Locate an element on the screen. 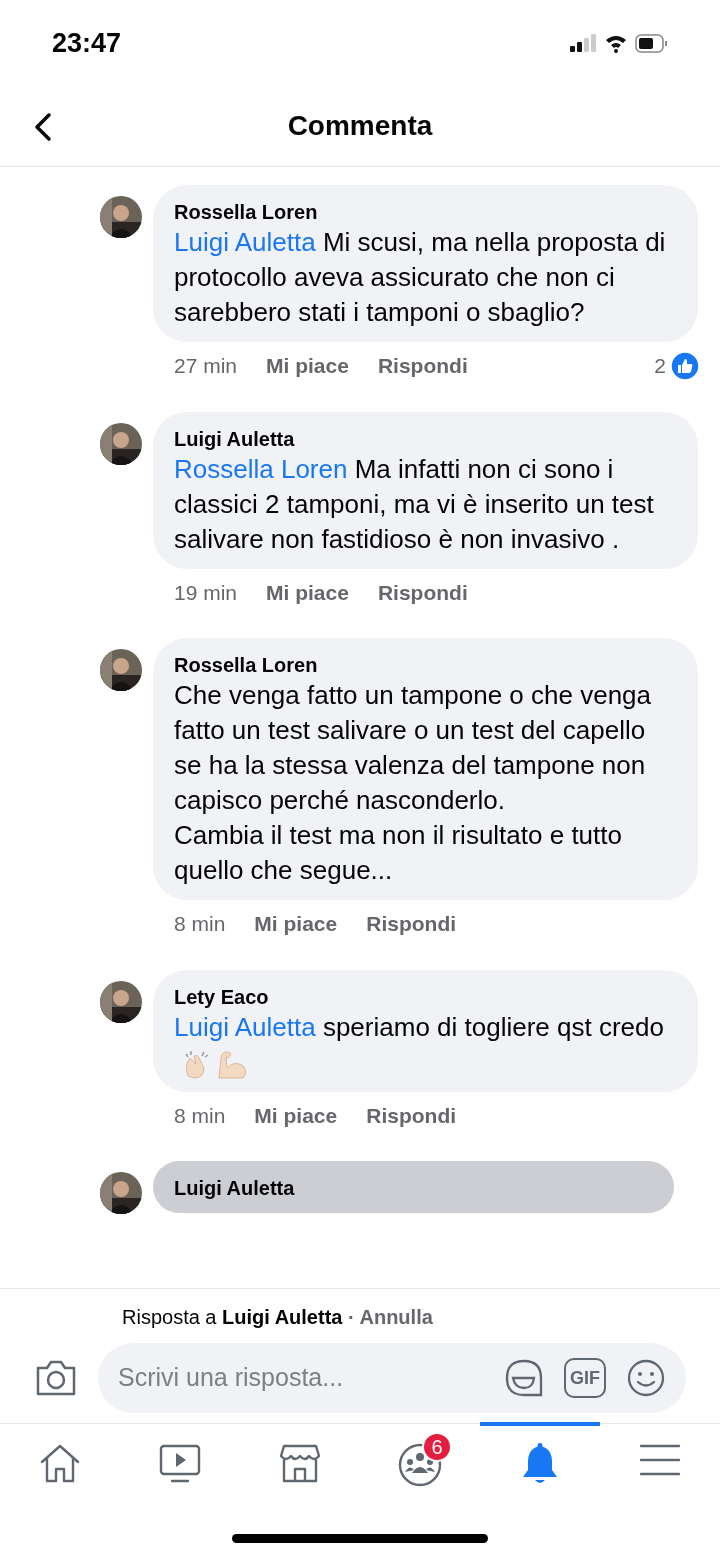 This screenshot has width=720, height=1557. emoji-icon is located at coordinates (646, 1378).